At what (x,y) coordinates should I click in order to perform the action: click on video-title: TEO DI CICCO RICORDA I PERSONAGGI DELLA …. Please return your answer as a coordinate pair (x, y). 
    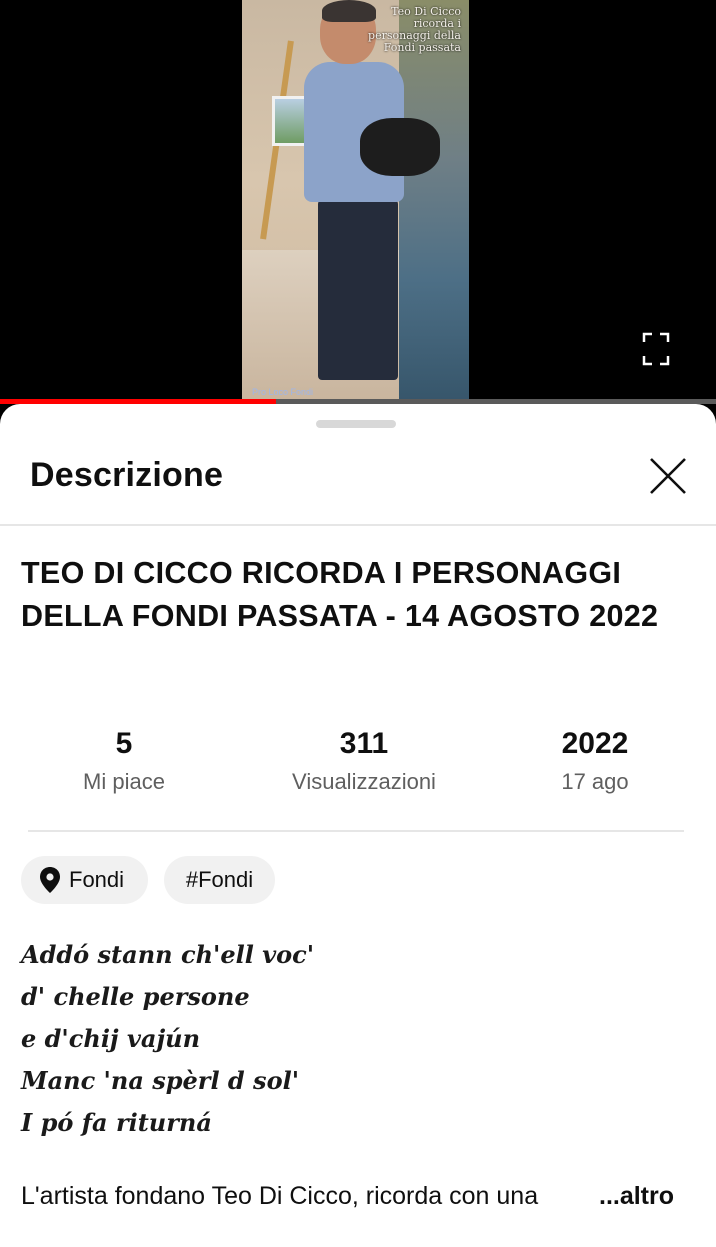
    Looking at the image, I should click on (340, 594).